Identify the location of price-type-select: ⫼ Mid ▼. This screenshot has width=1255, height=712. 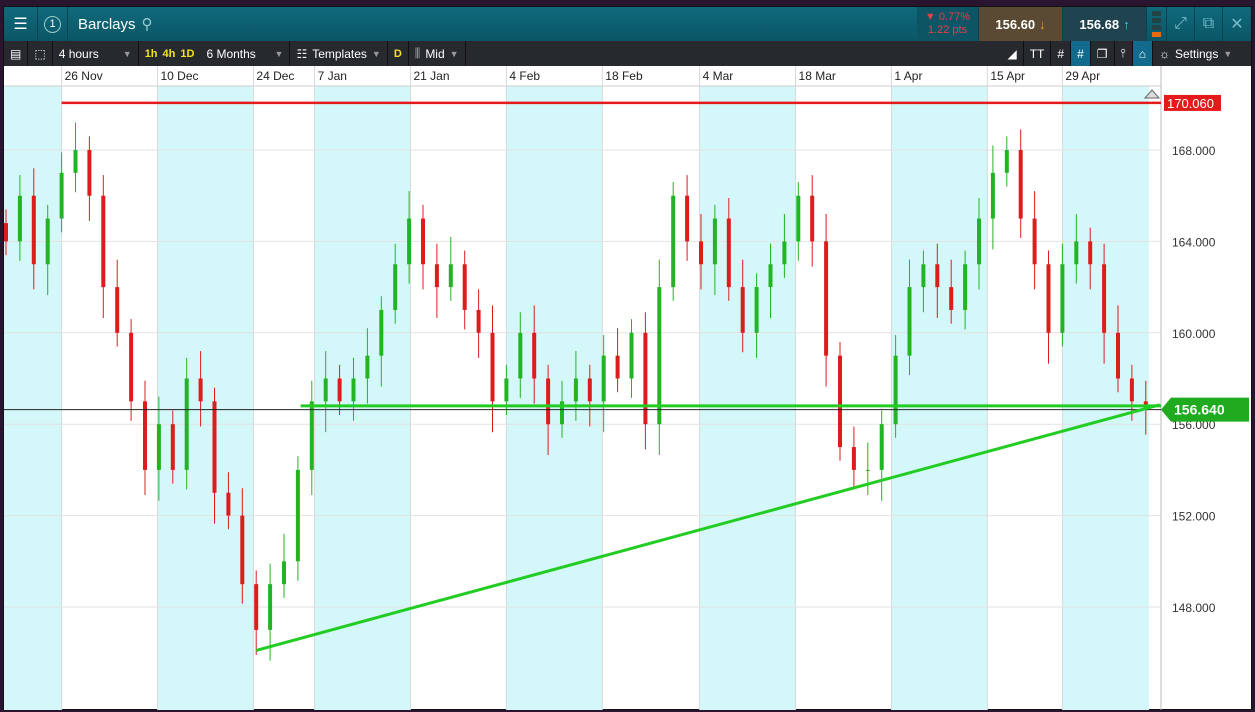
(437, 53).